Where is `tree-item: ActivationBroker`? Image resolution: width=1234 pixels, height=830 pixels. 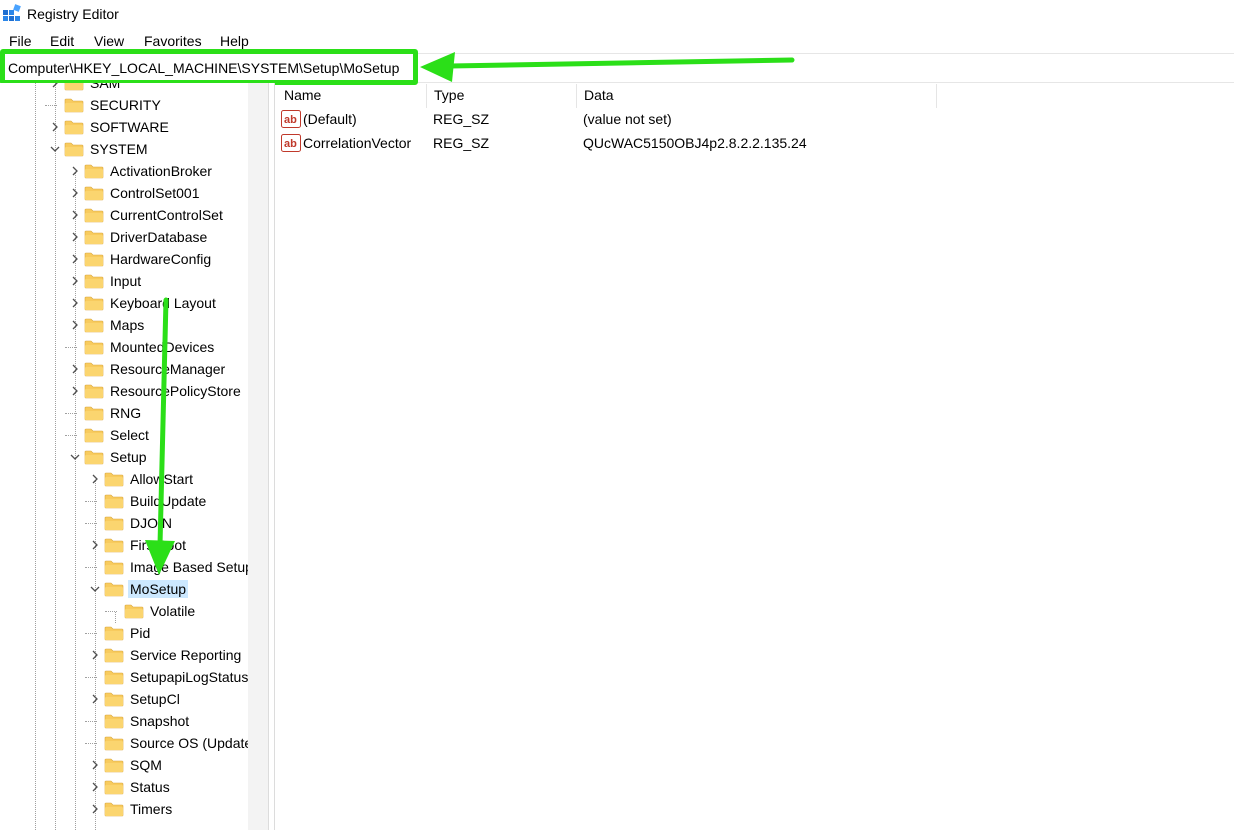
tree-item: ActivationBroker is located at coordinates (141, 171).